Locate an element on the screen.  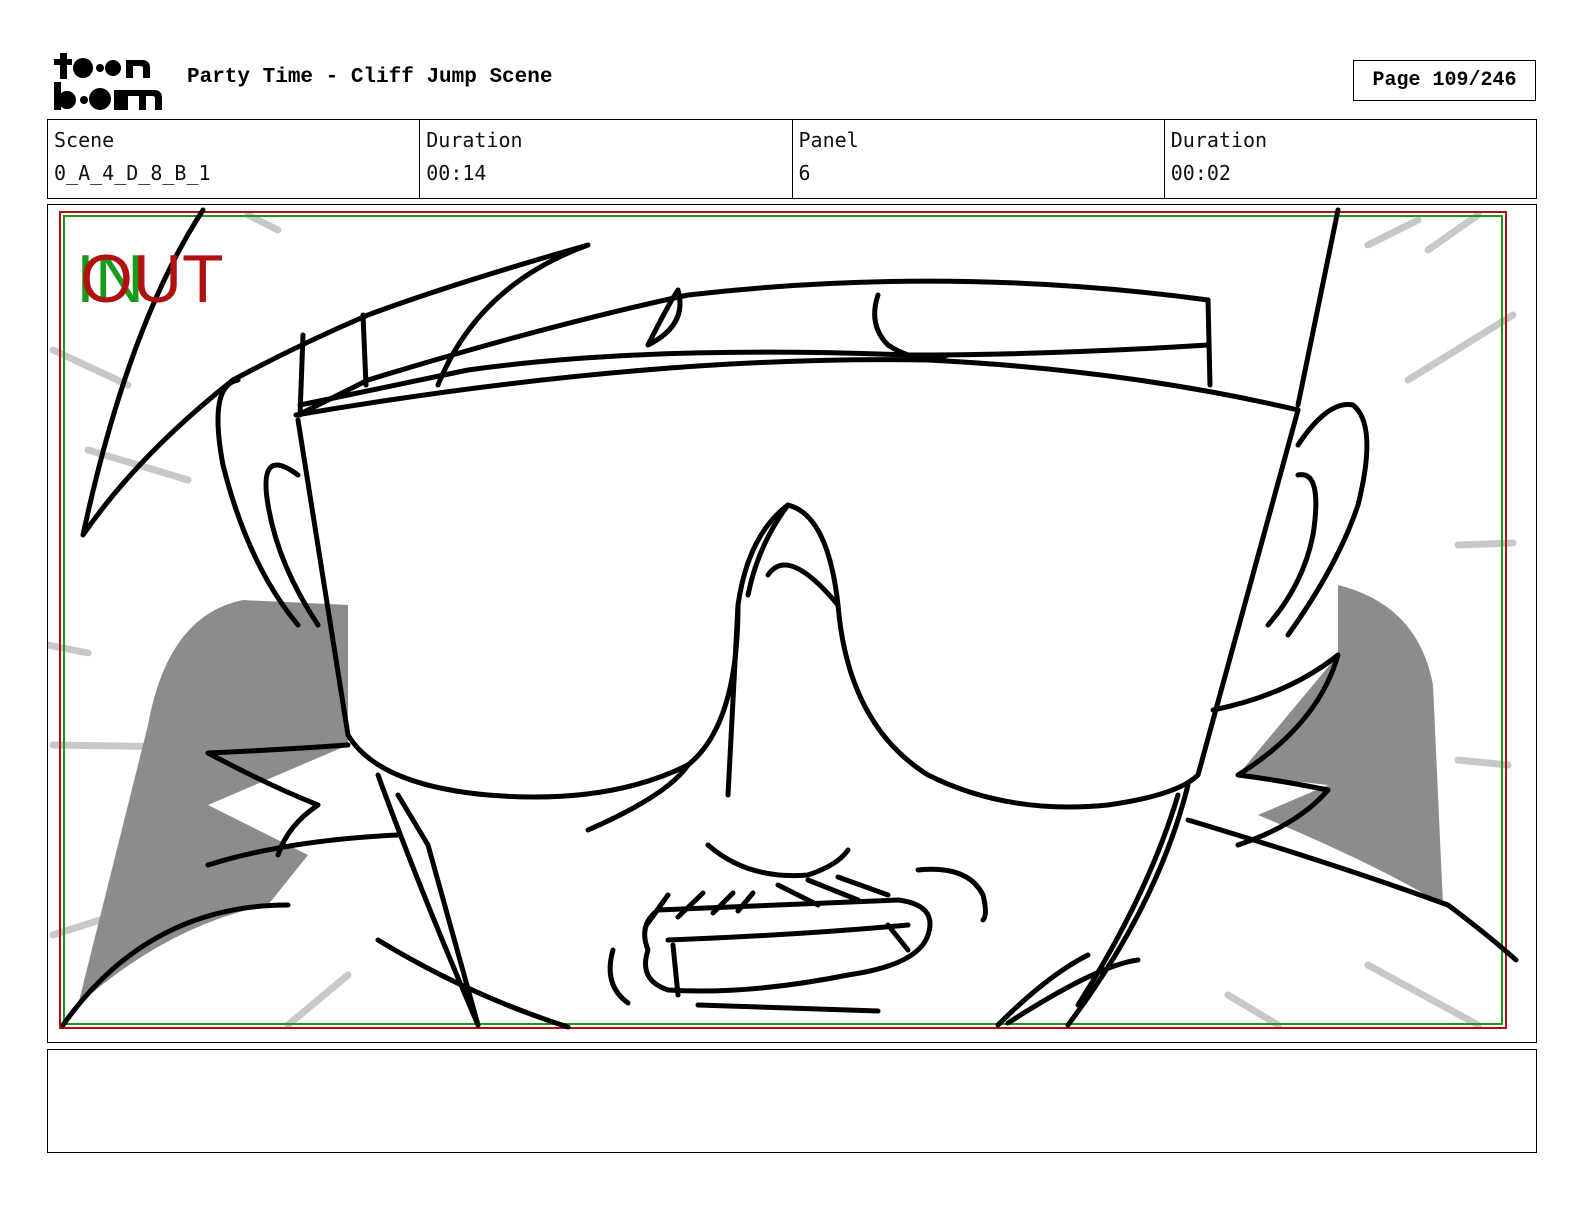
out-marker: OUT is located at coordinates (152, 279).